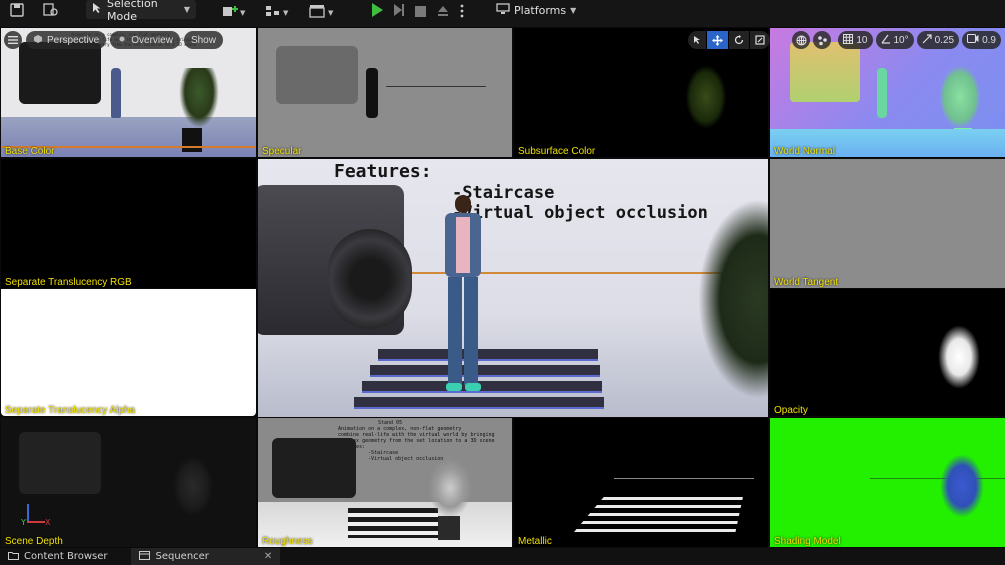 The image size is (1005, 565). I want to click on add-actor-icon: ▼, so click(234, 11).